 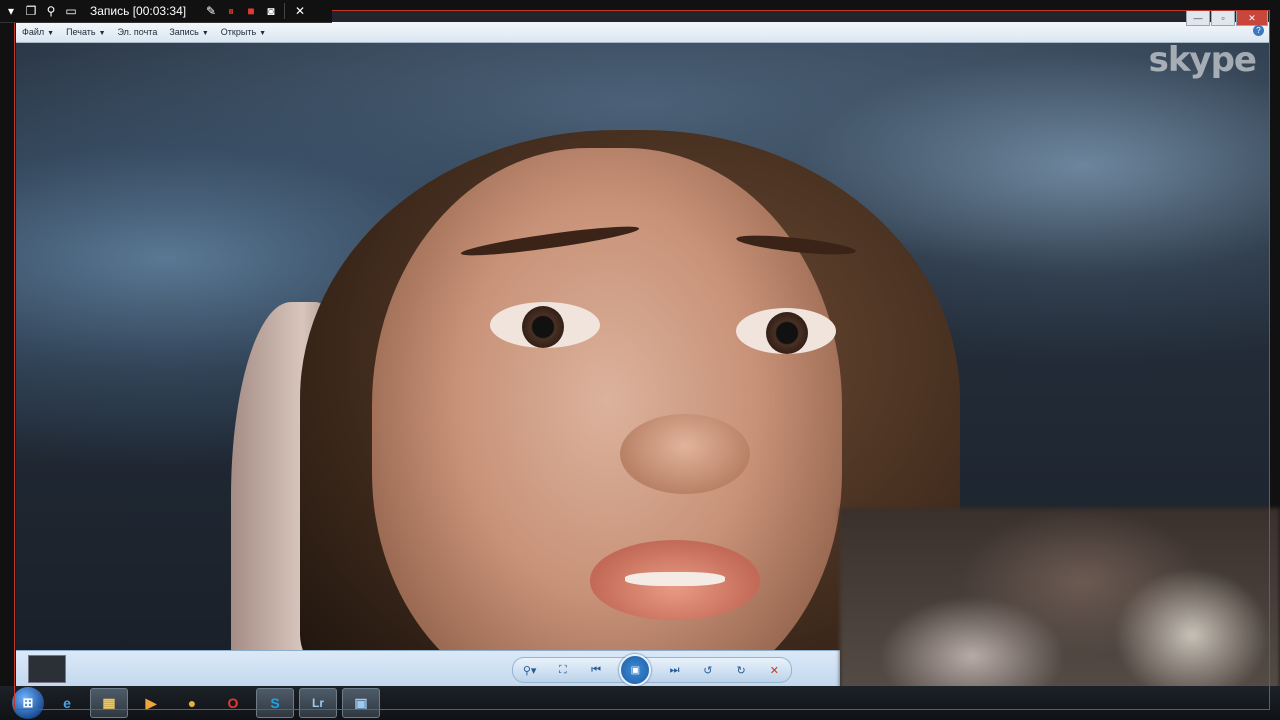 I want to click on teeth, so click(x=675, y=579).